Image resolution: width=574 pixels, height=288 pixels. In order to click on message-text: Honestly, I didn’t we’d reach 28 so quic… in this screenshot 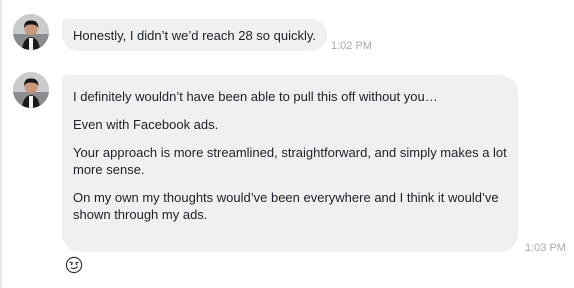, I will do `click(195, 35)`.